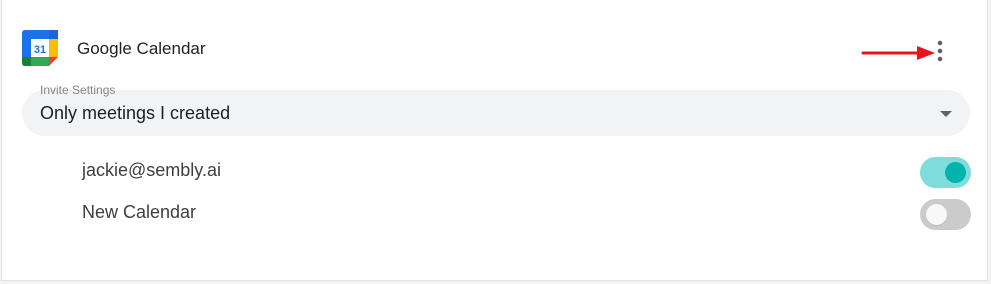 The width and height of the screenshot is (991, 284). I want to click on annotation-arrow-icon, so click(898, 53).